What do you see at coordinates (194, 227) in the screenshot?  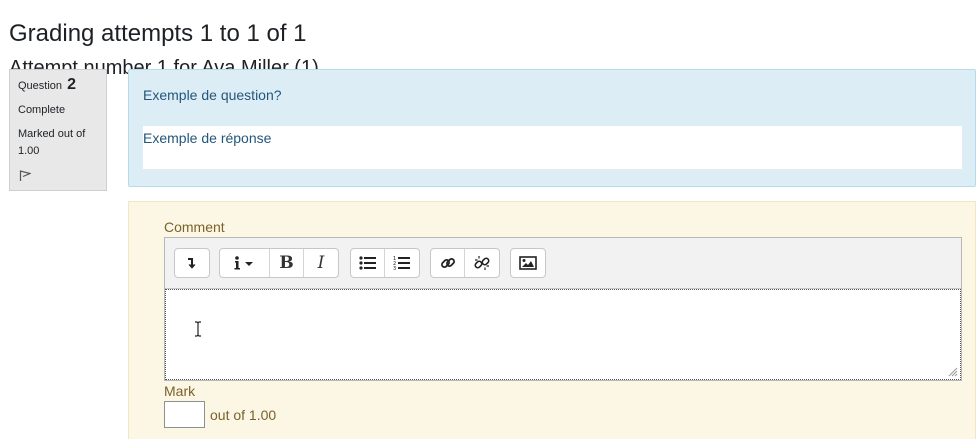 I see `comment-label: Comment` at bounding box center [194, 227].